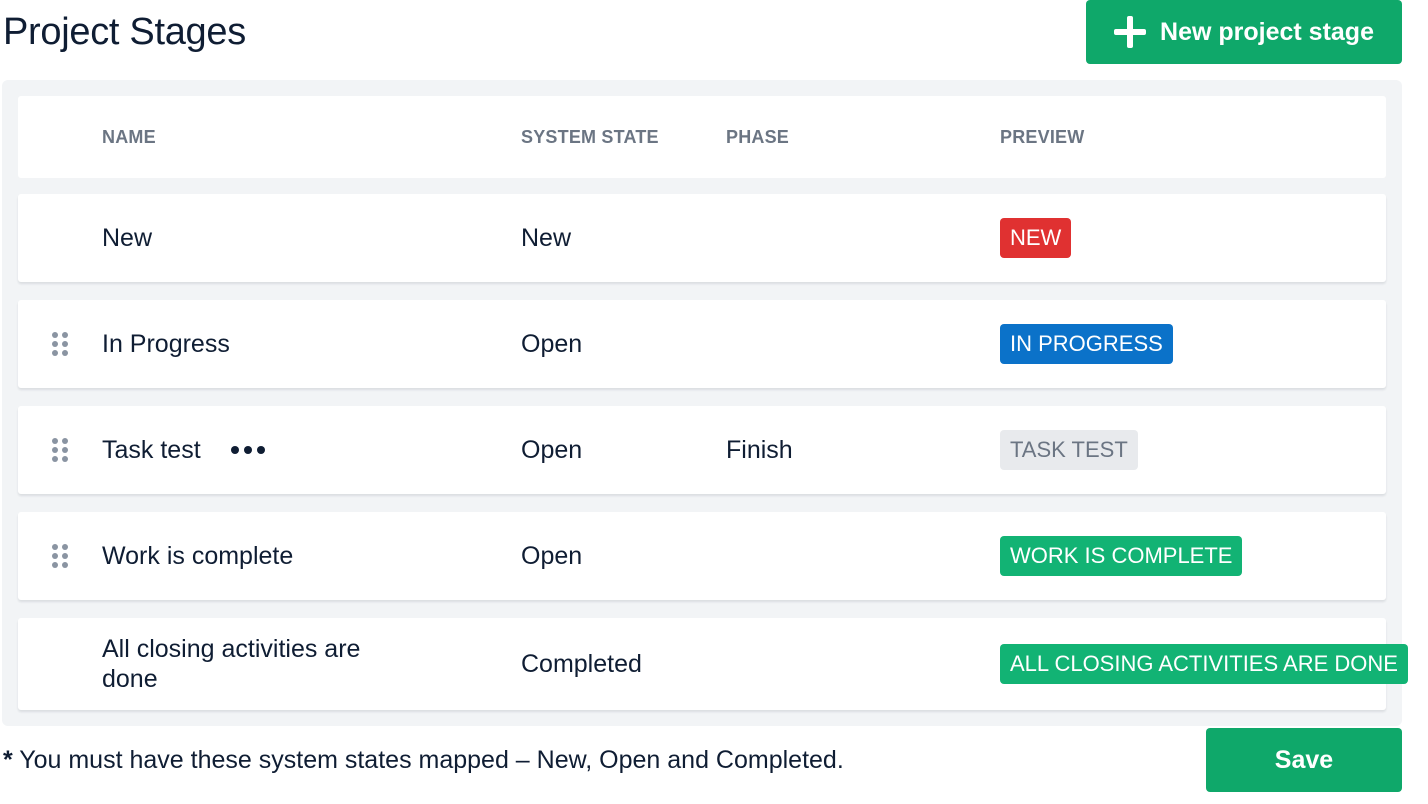  Describe the element at coordinates (8, 760) in the screenshot. I see `note-asterisk: *` at that location.